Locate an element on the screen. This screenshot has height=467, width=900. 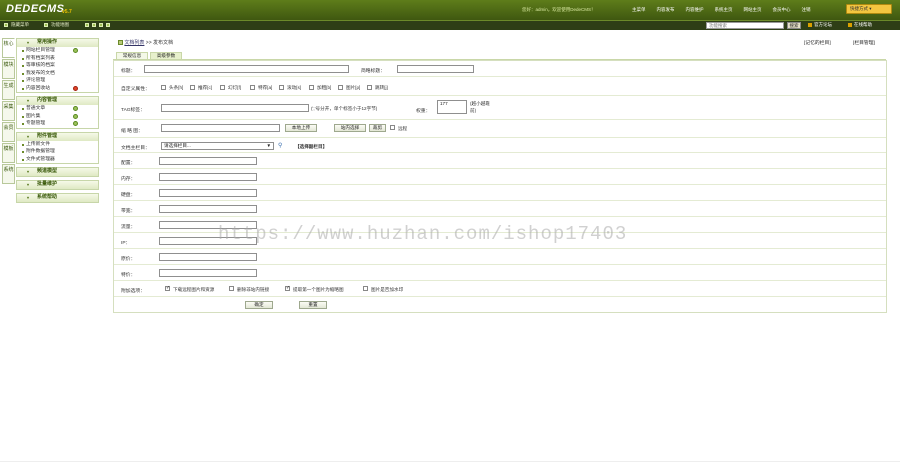
sidebar-item-my-docs: 我发布的文档 is located at coordinates (57, 74).